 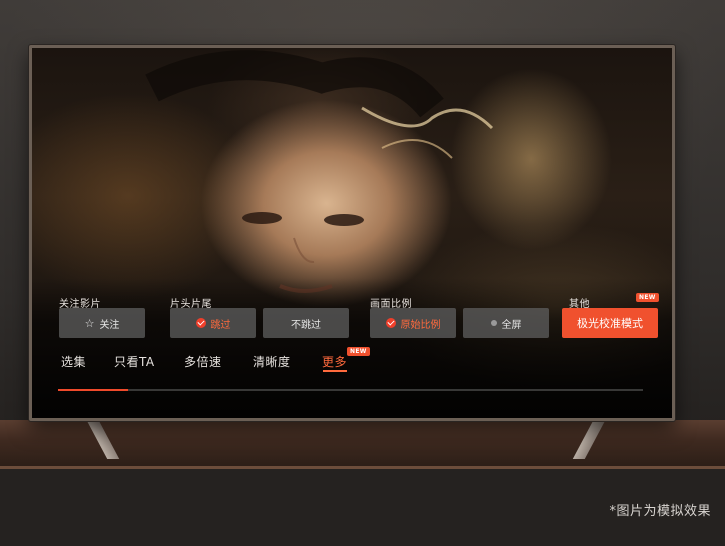 I want to click on follow-button: ☆ 关注, so click(x=102, y=323).